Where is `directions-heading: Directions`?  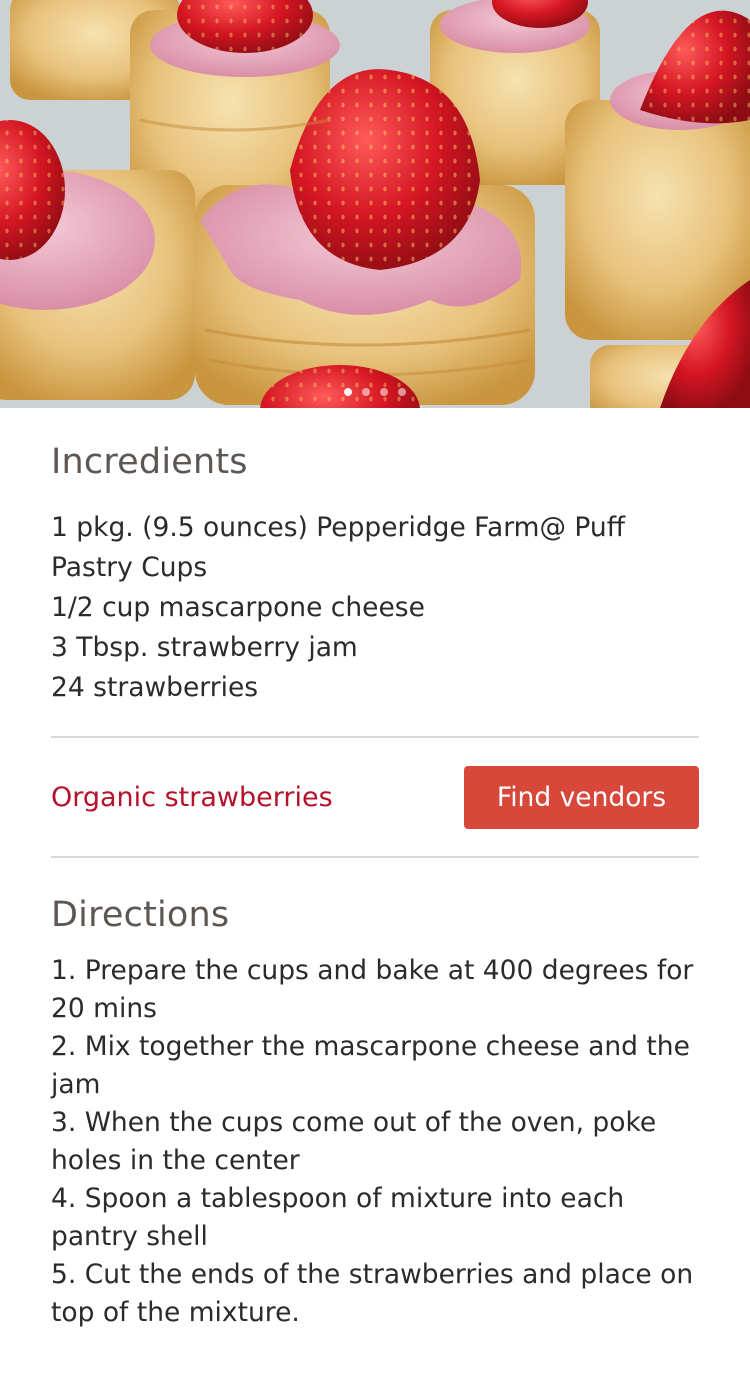 directions-heading: Directions is located at coordinates (140, 915).